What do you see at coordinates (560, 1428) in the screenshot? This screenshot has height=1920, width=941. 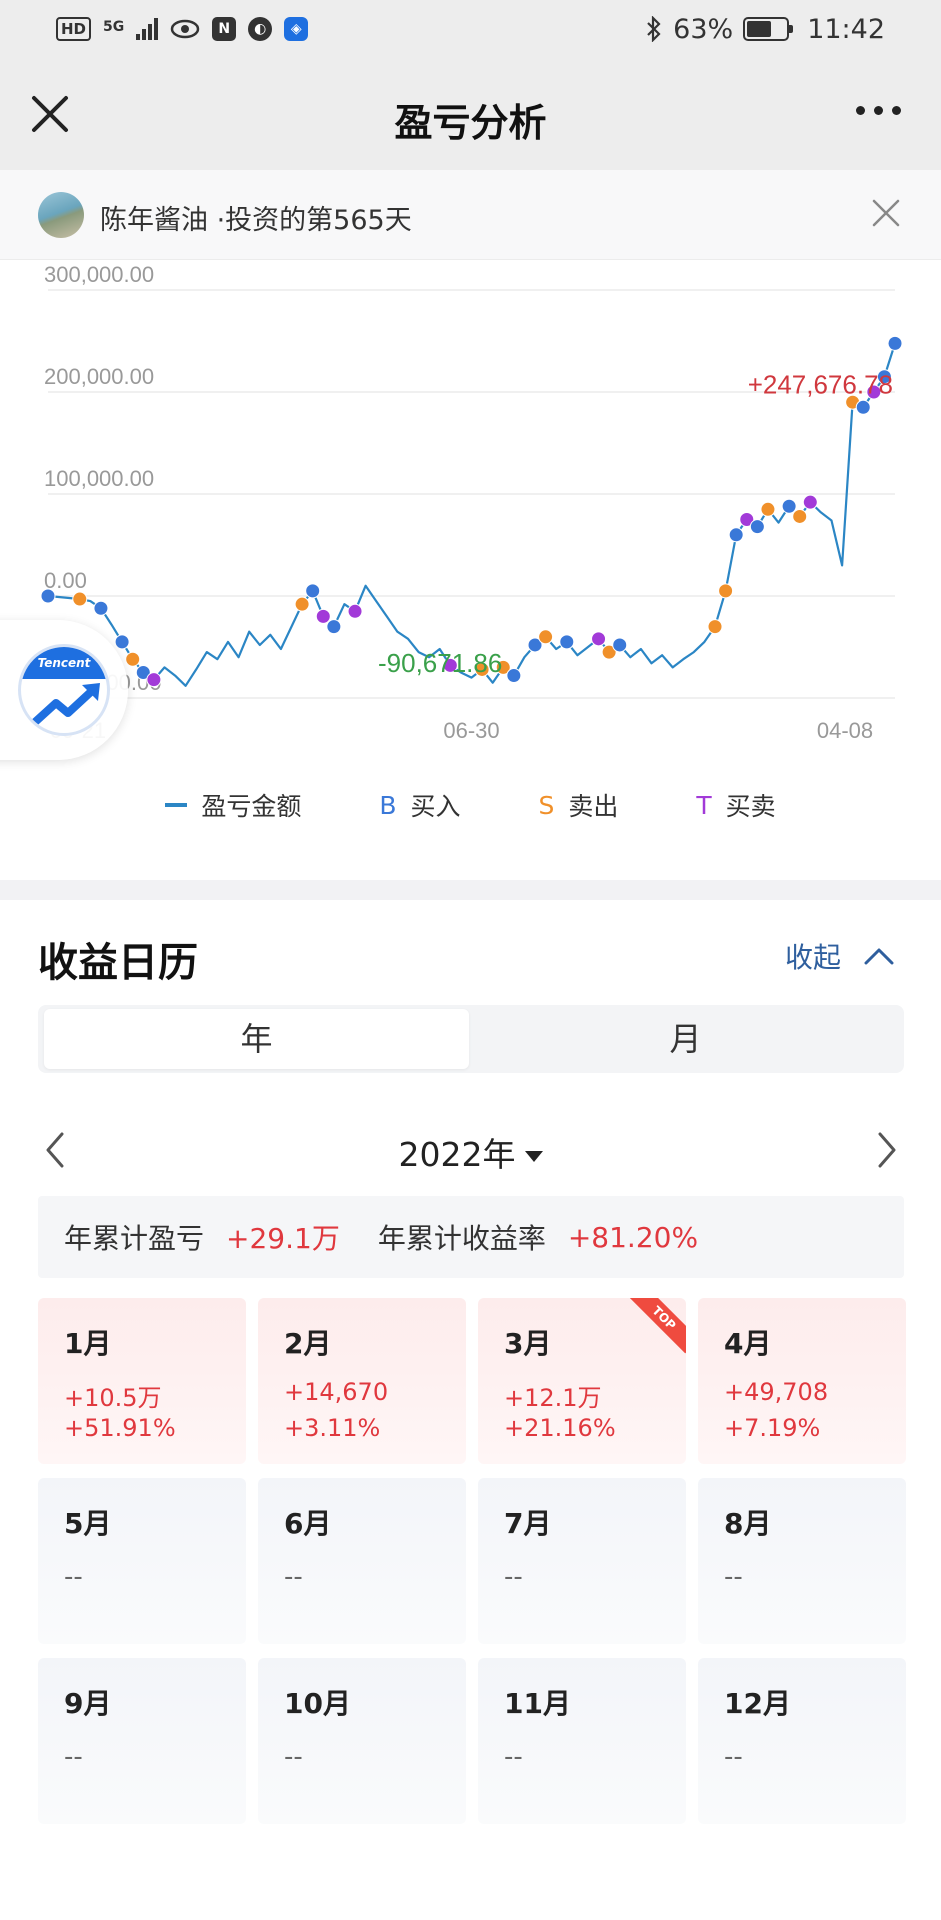 I see `month-rate: +21.16%` at bounding box center [560, 1428].